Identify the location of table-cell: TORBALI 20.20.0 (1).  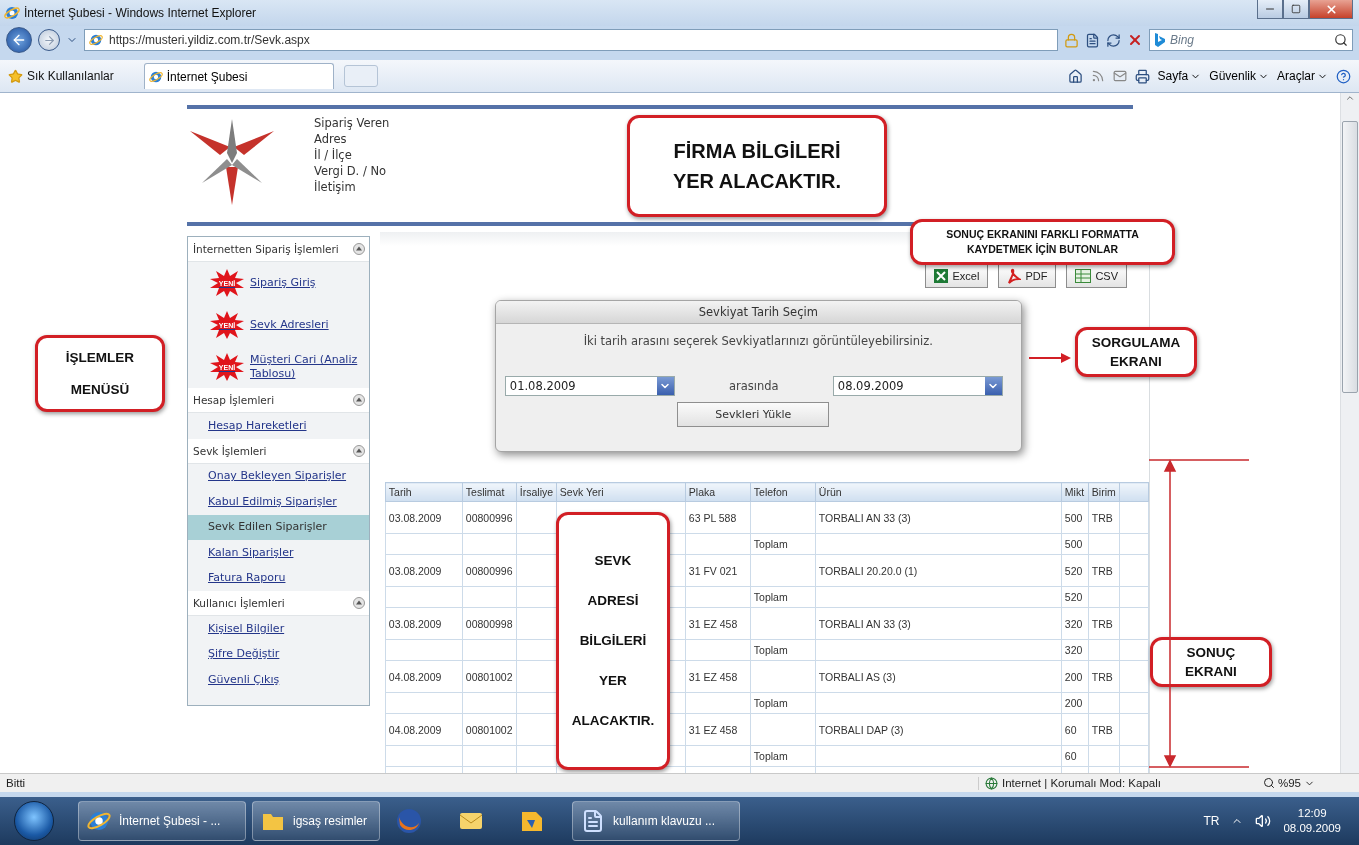
(938, 570).